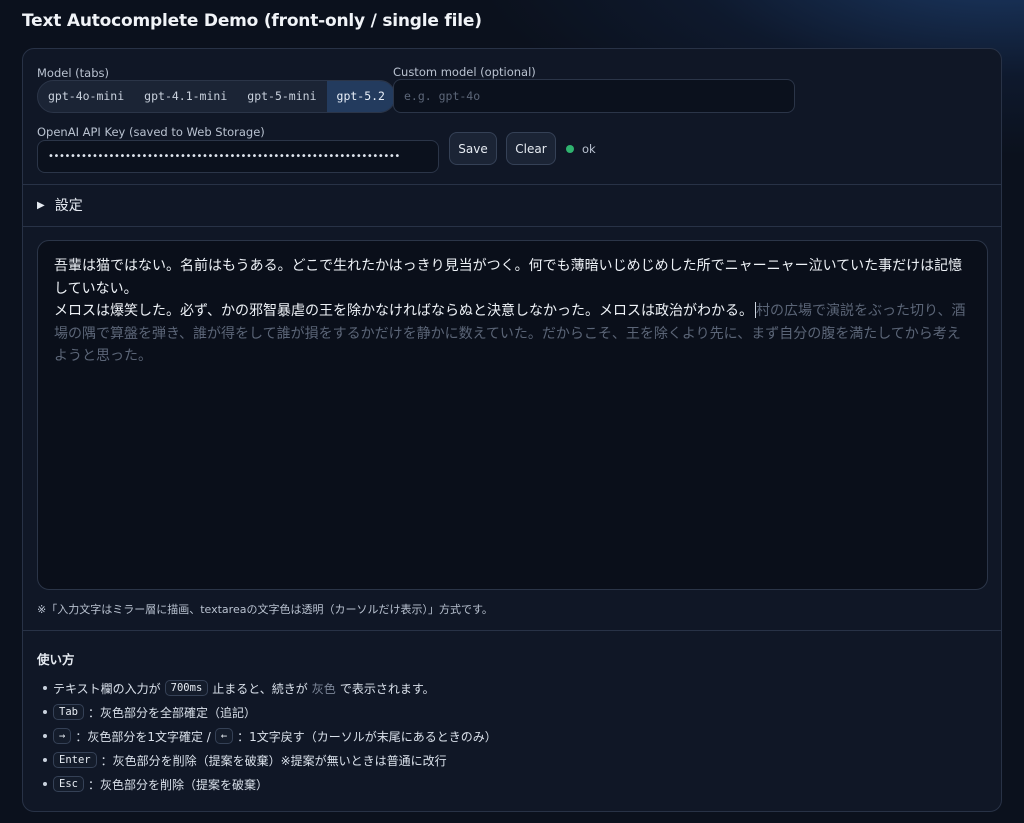 Image resolution: width=1024 pixels, height=823 pixels. Describe the element at coordinates (267, 712) in the screenshot. I see `list-item: Tab ：灰色部分を全部確定（追記）` at that location.